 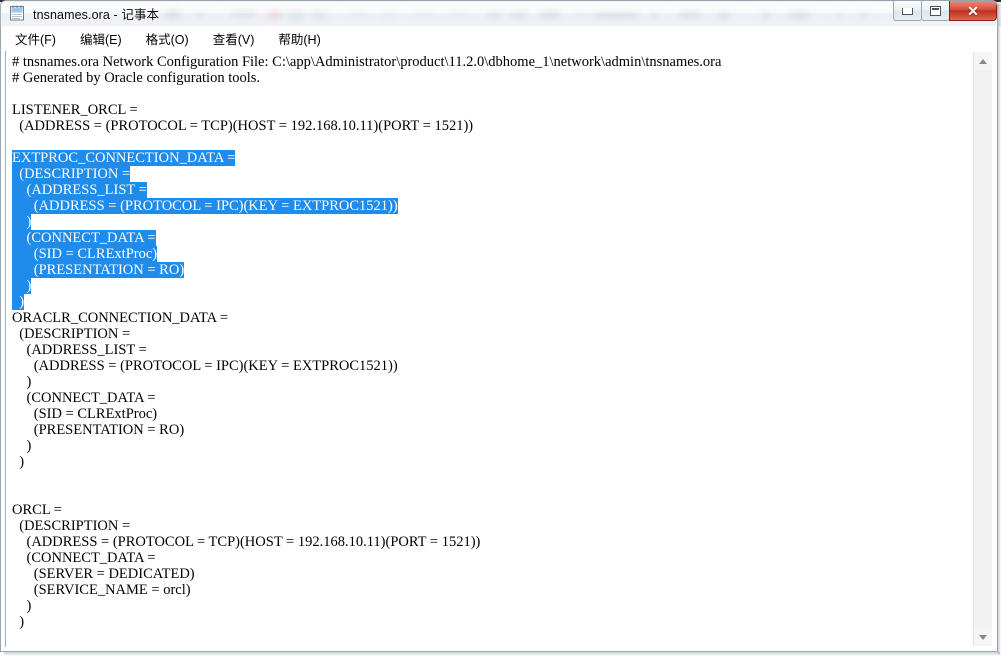 I want to click on editor-line-text: ORCL =, so click(x=37, y=510).